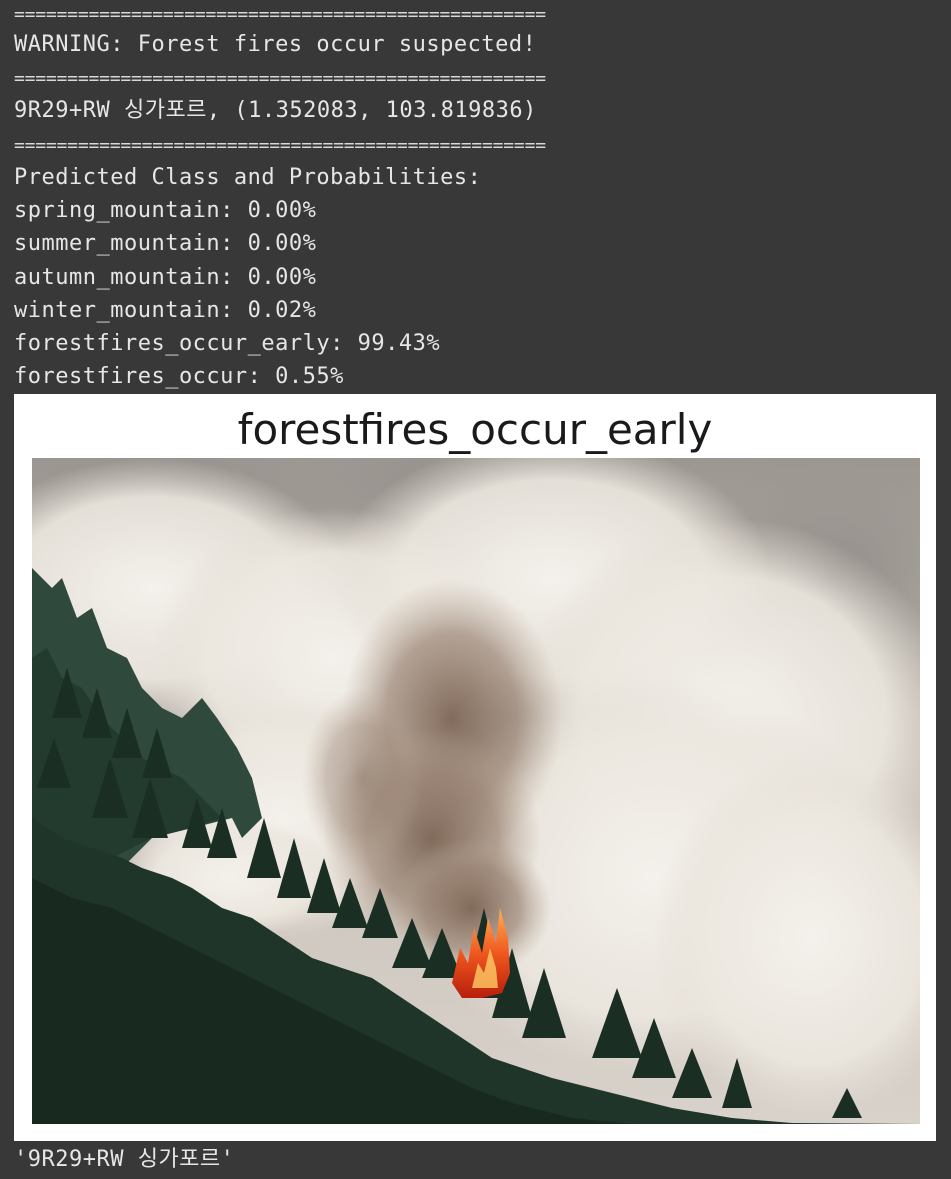 Image resolution: width=951 pixels, height=1179 pixels. Describe the element at coordinates (275, 44) in the screenshot. I see `warning-message: WARNING: Forest fires occur suspected!` at that location.